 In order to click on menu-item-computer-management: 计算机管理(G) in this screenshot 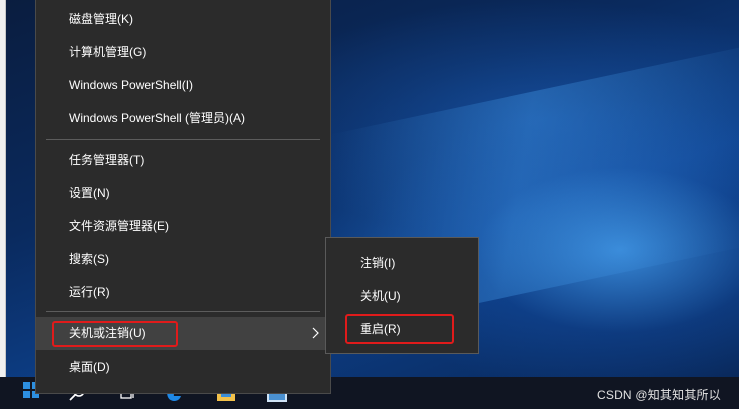, I will do `click(183, 52)`.